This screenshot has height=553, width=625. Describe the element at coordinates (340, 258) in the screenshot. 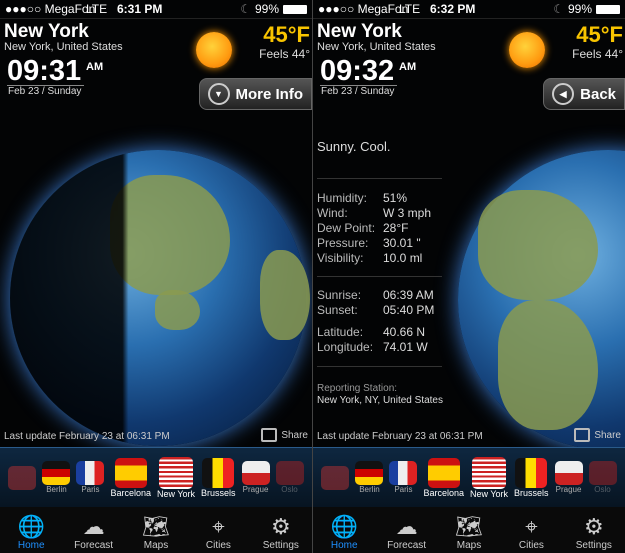

I see `detail-label: Visibility:` at that location.